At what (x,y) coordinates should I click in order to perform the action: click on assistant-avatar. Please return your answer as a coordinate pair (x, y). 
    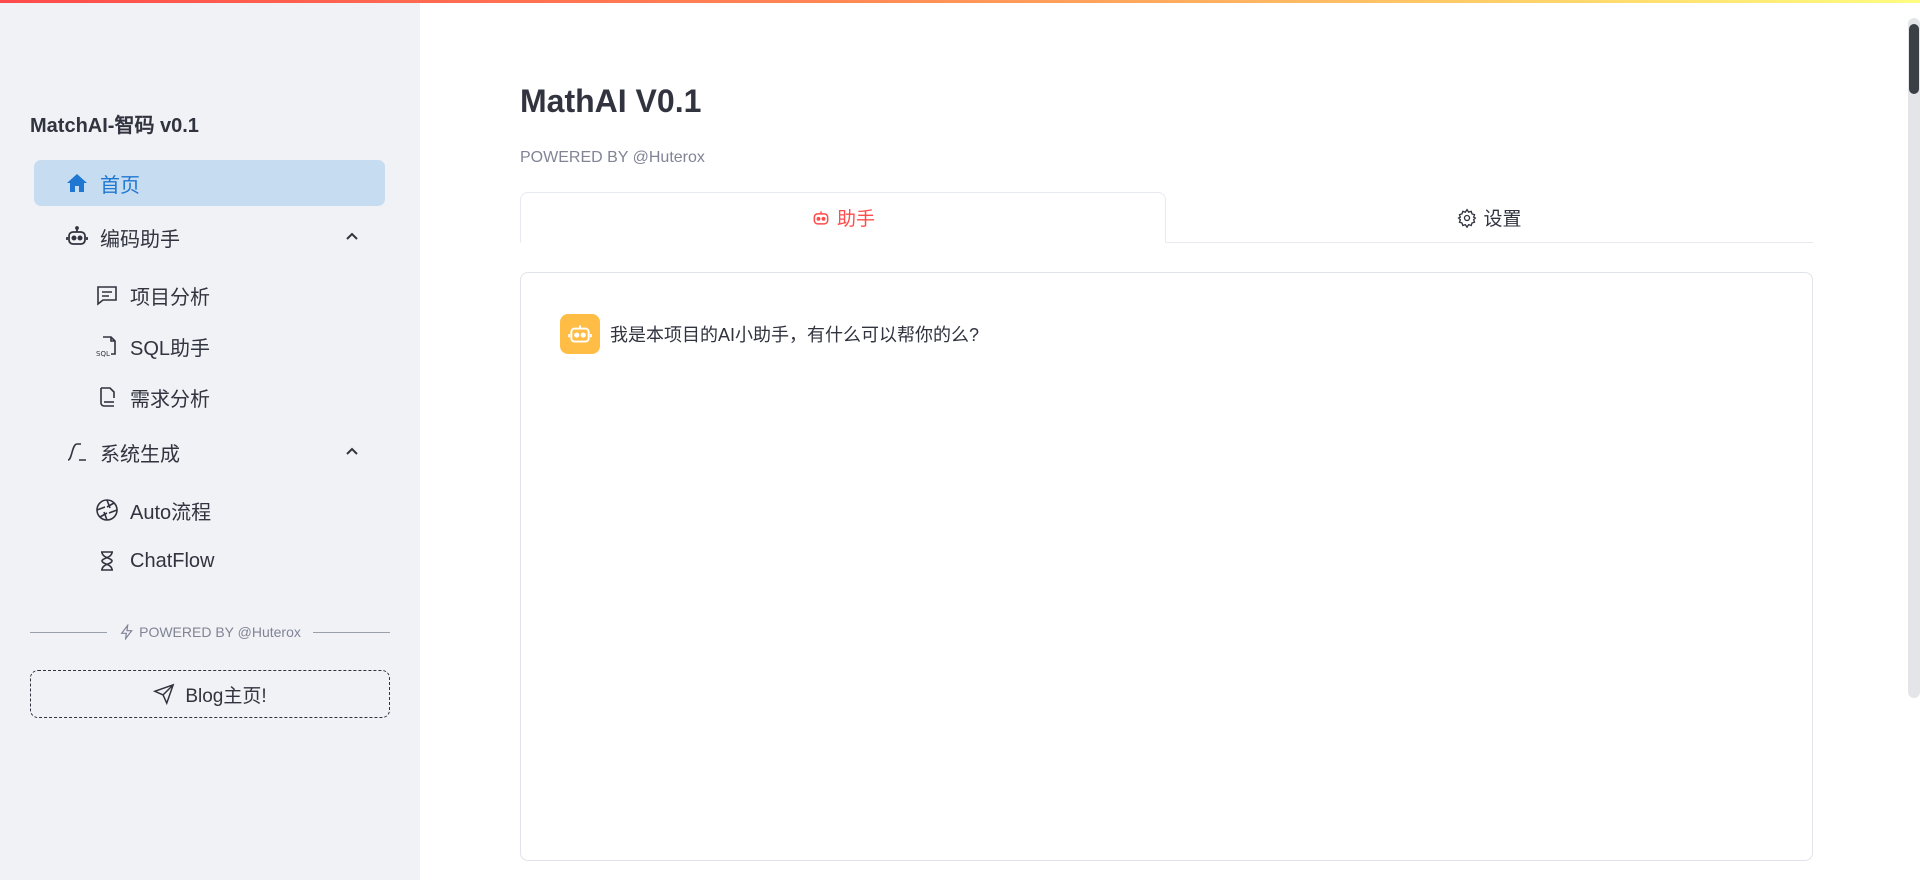
    Looking at the image, I should click on (580, 334).